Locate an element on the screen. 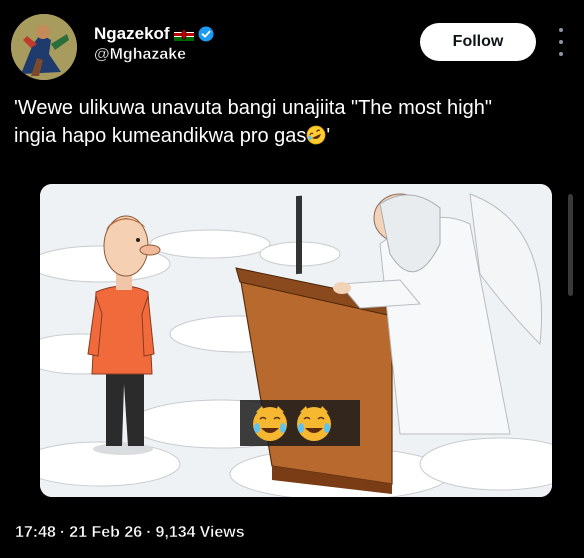  tweet-views-label: Views is located at coordinates (222, 532).